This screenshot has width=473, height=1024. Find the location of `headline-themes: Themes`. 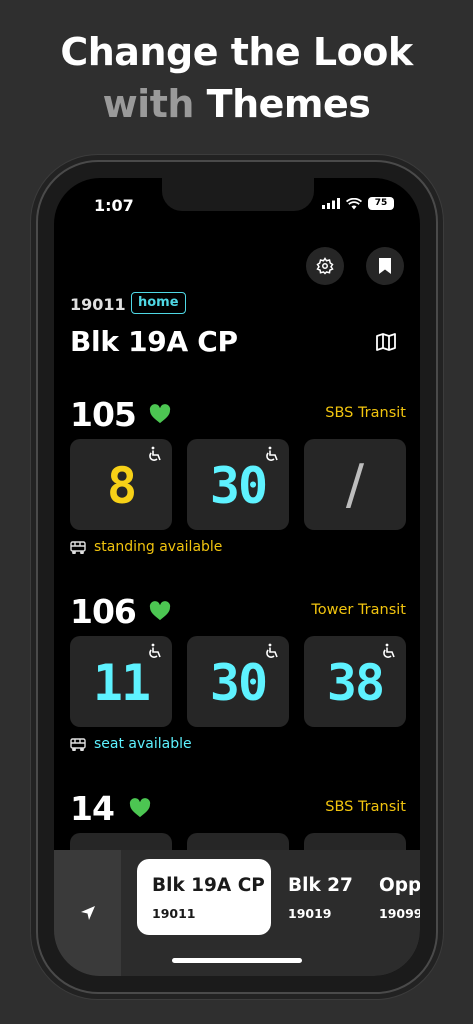

headline-themes: Themes is located at coordinates (288, 104).